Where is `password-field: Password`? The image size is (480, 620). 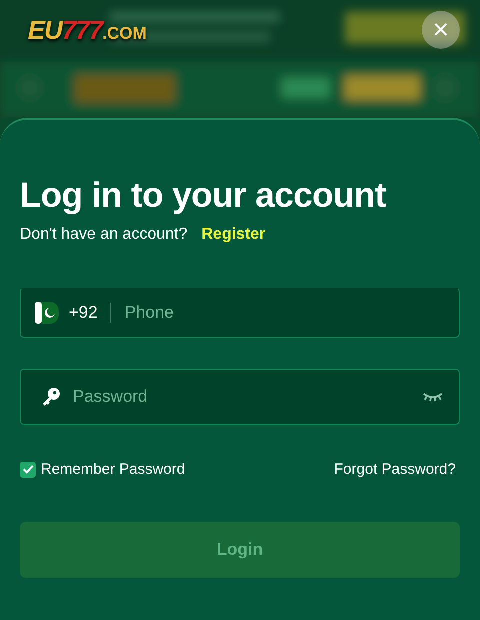
password-field: Password is located at coordinates (240, 397).